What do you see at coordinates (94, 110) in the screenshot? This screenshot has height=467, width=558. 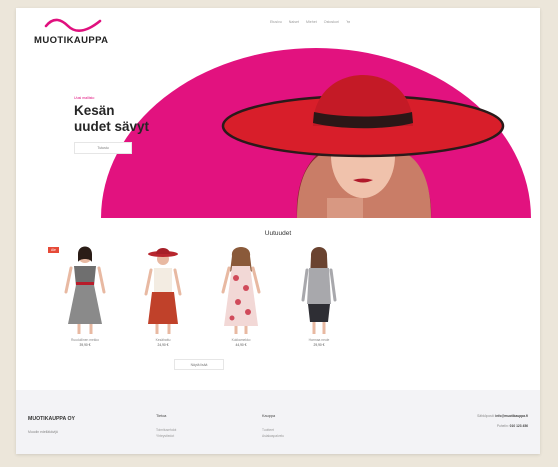 I see `hero-title-line-1: Kesän` at bounding box center [94, 110].